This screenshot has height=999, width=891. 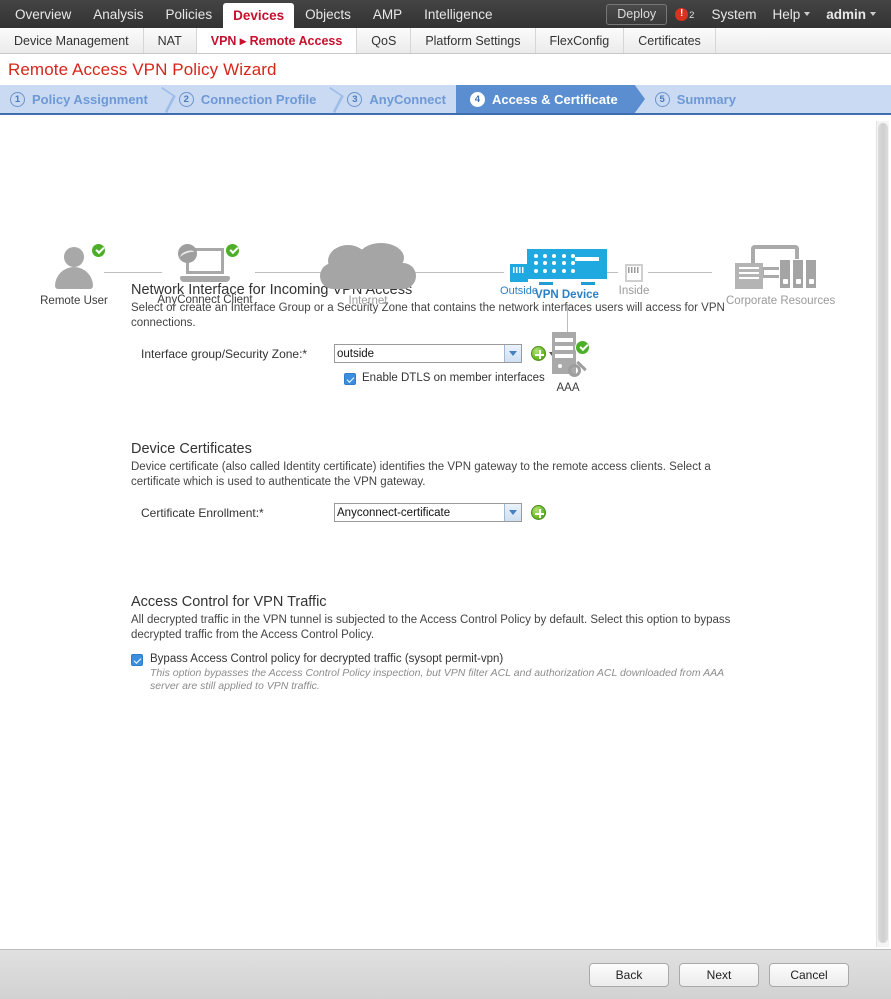 I want to click on topnav-item-help: Help, so click(x=791, y=14).